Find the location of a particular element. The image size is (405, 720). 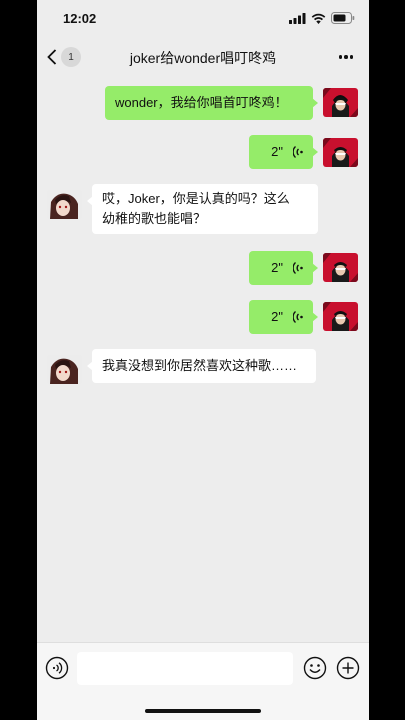

status-bar: 12:02 is located at coordinates (203, 19).